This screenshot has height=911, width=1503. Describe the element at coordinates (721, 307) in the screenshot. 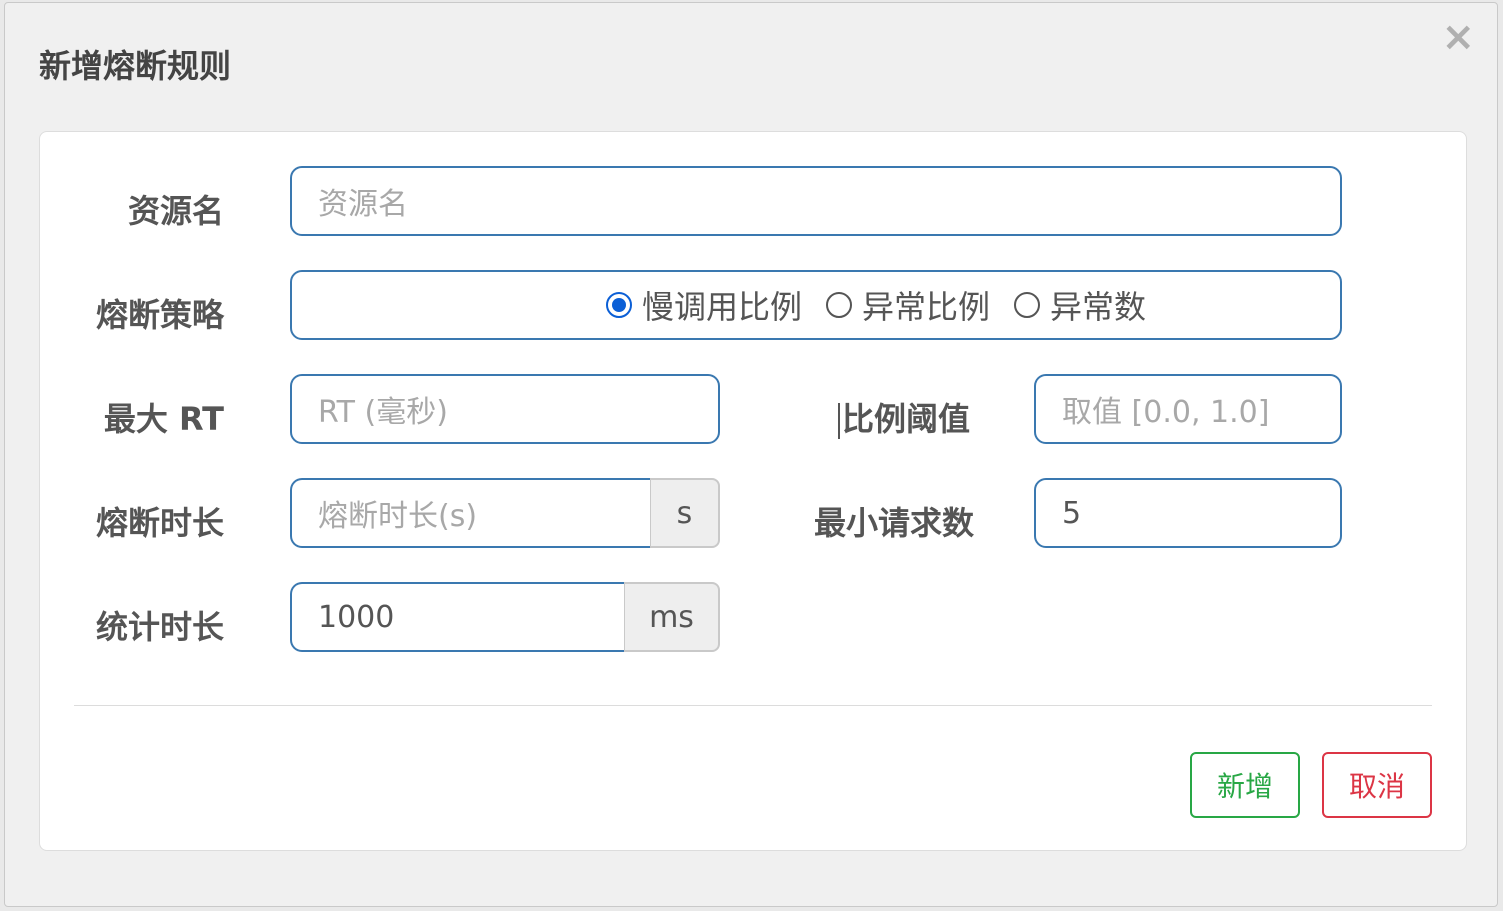

I see `radio-slow-ratio-label: 慢调用比例` at that location.